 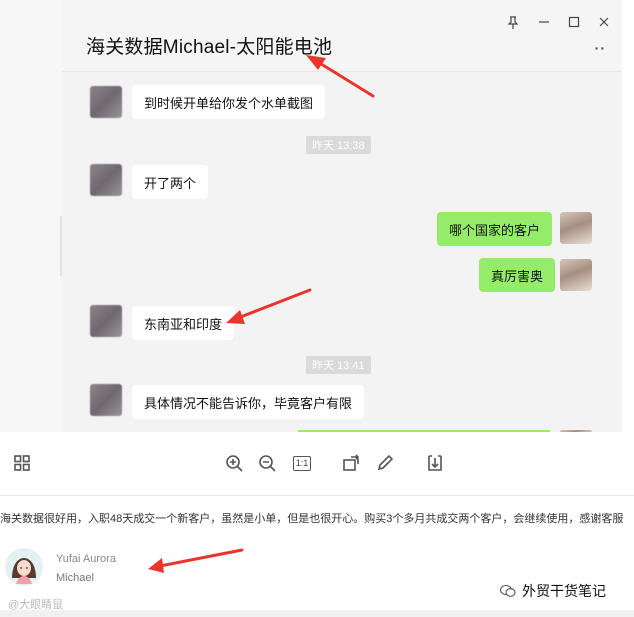 I want to click on rotate-icon, so click(x=351, y=463).